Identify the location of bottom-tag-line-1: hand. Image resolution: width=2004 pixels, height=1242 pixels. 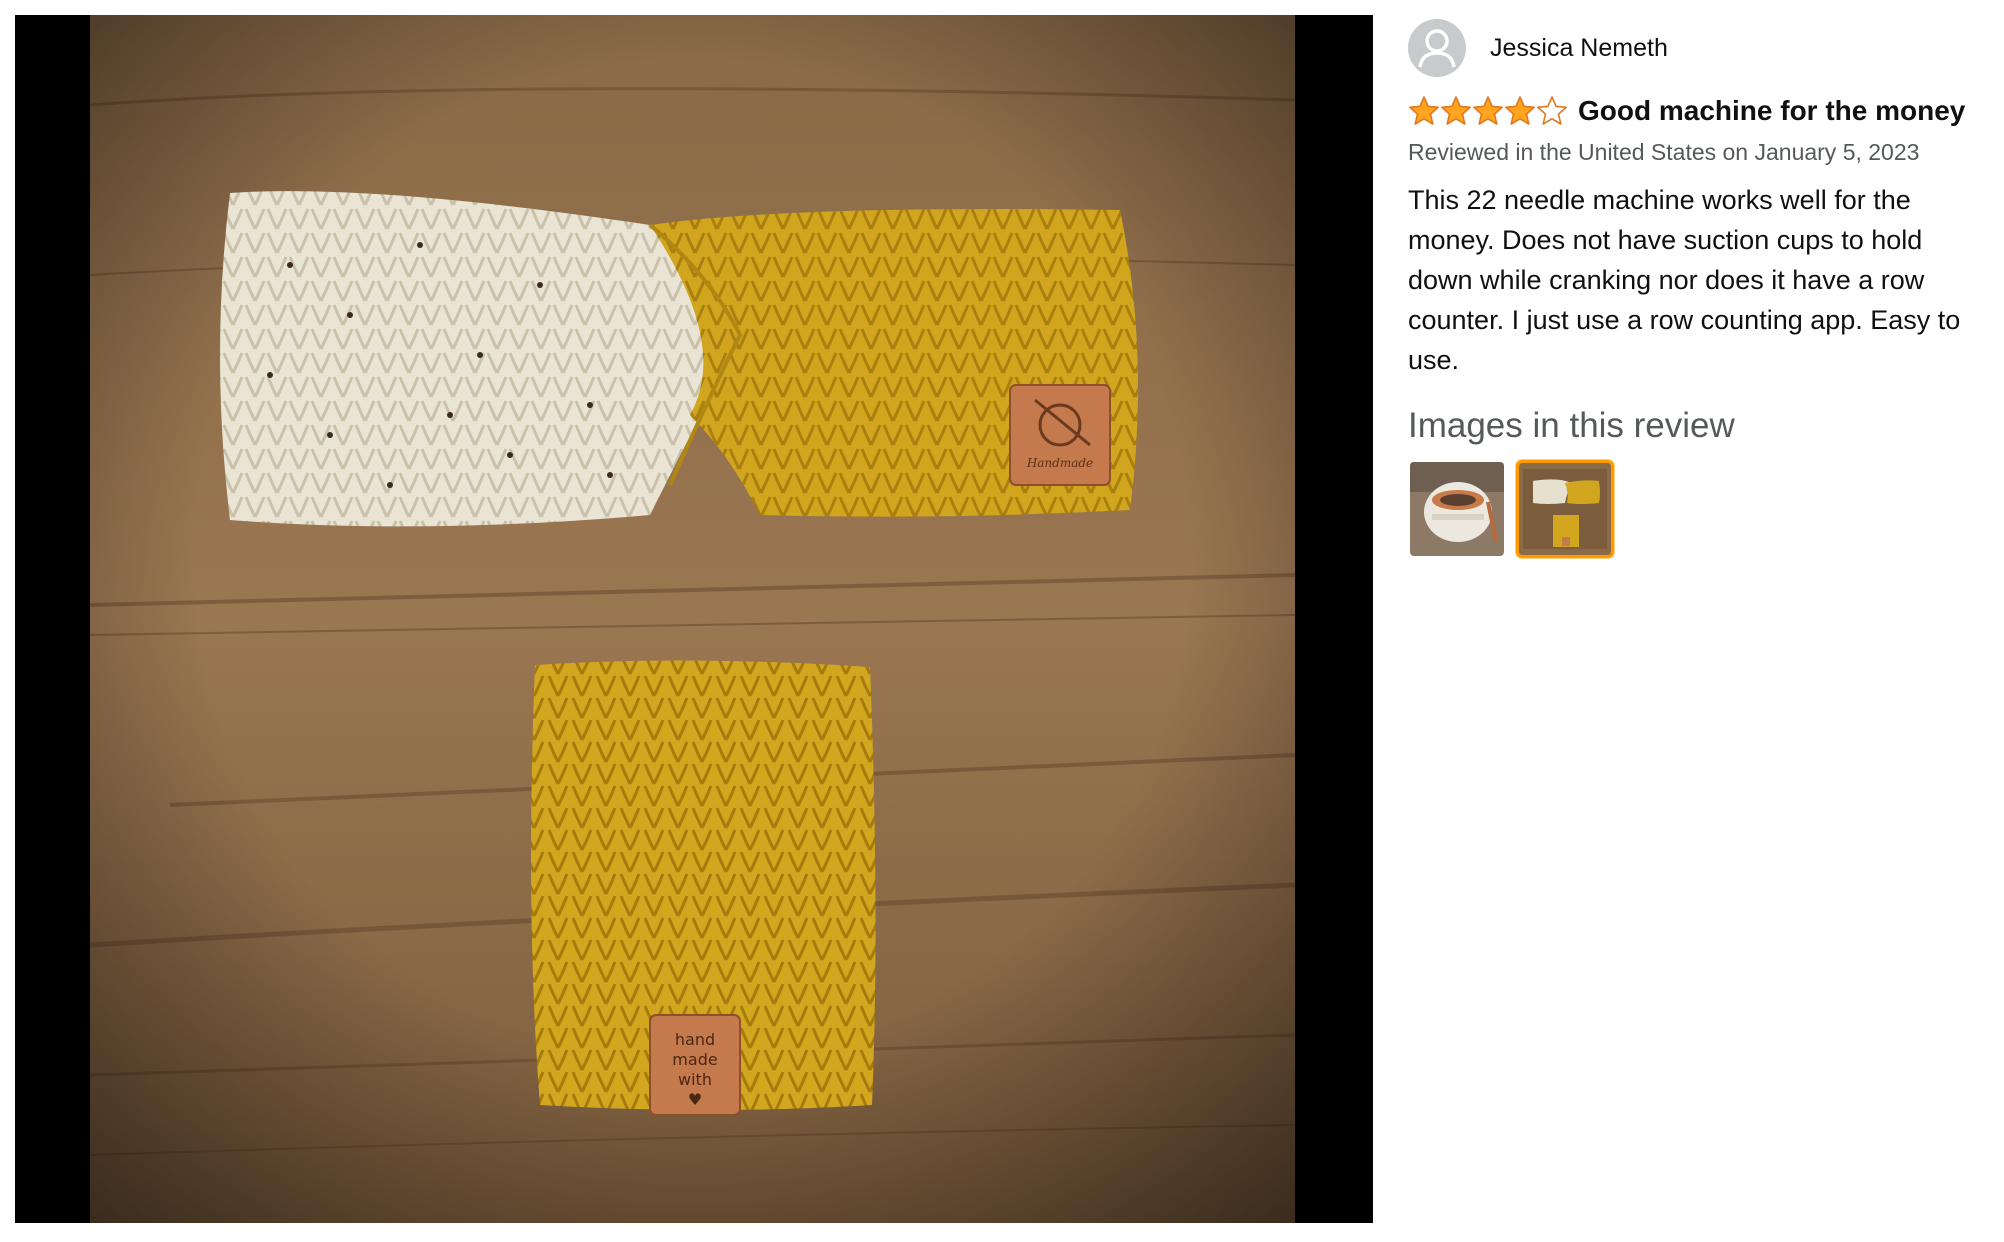
(695, 1039).